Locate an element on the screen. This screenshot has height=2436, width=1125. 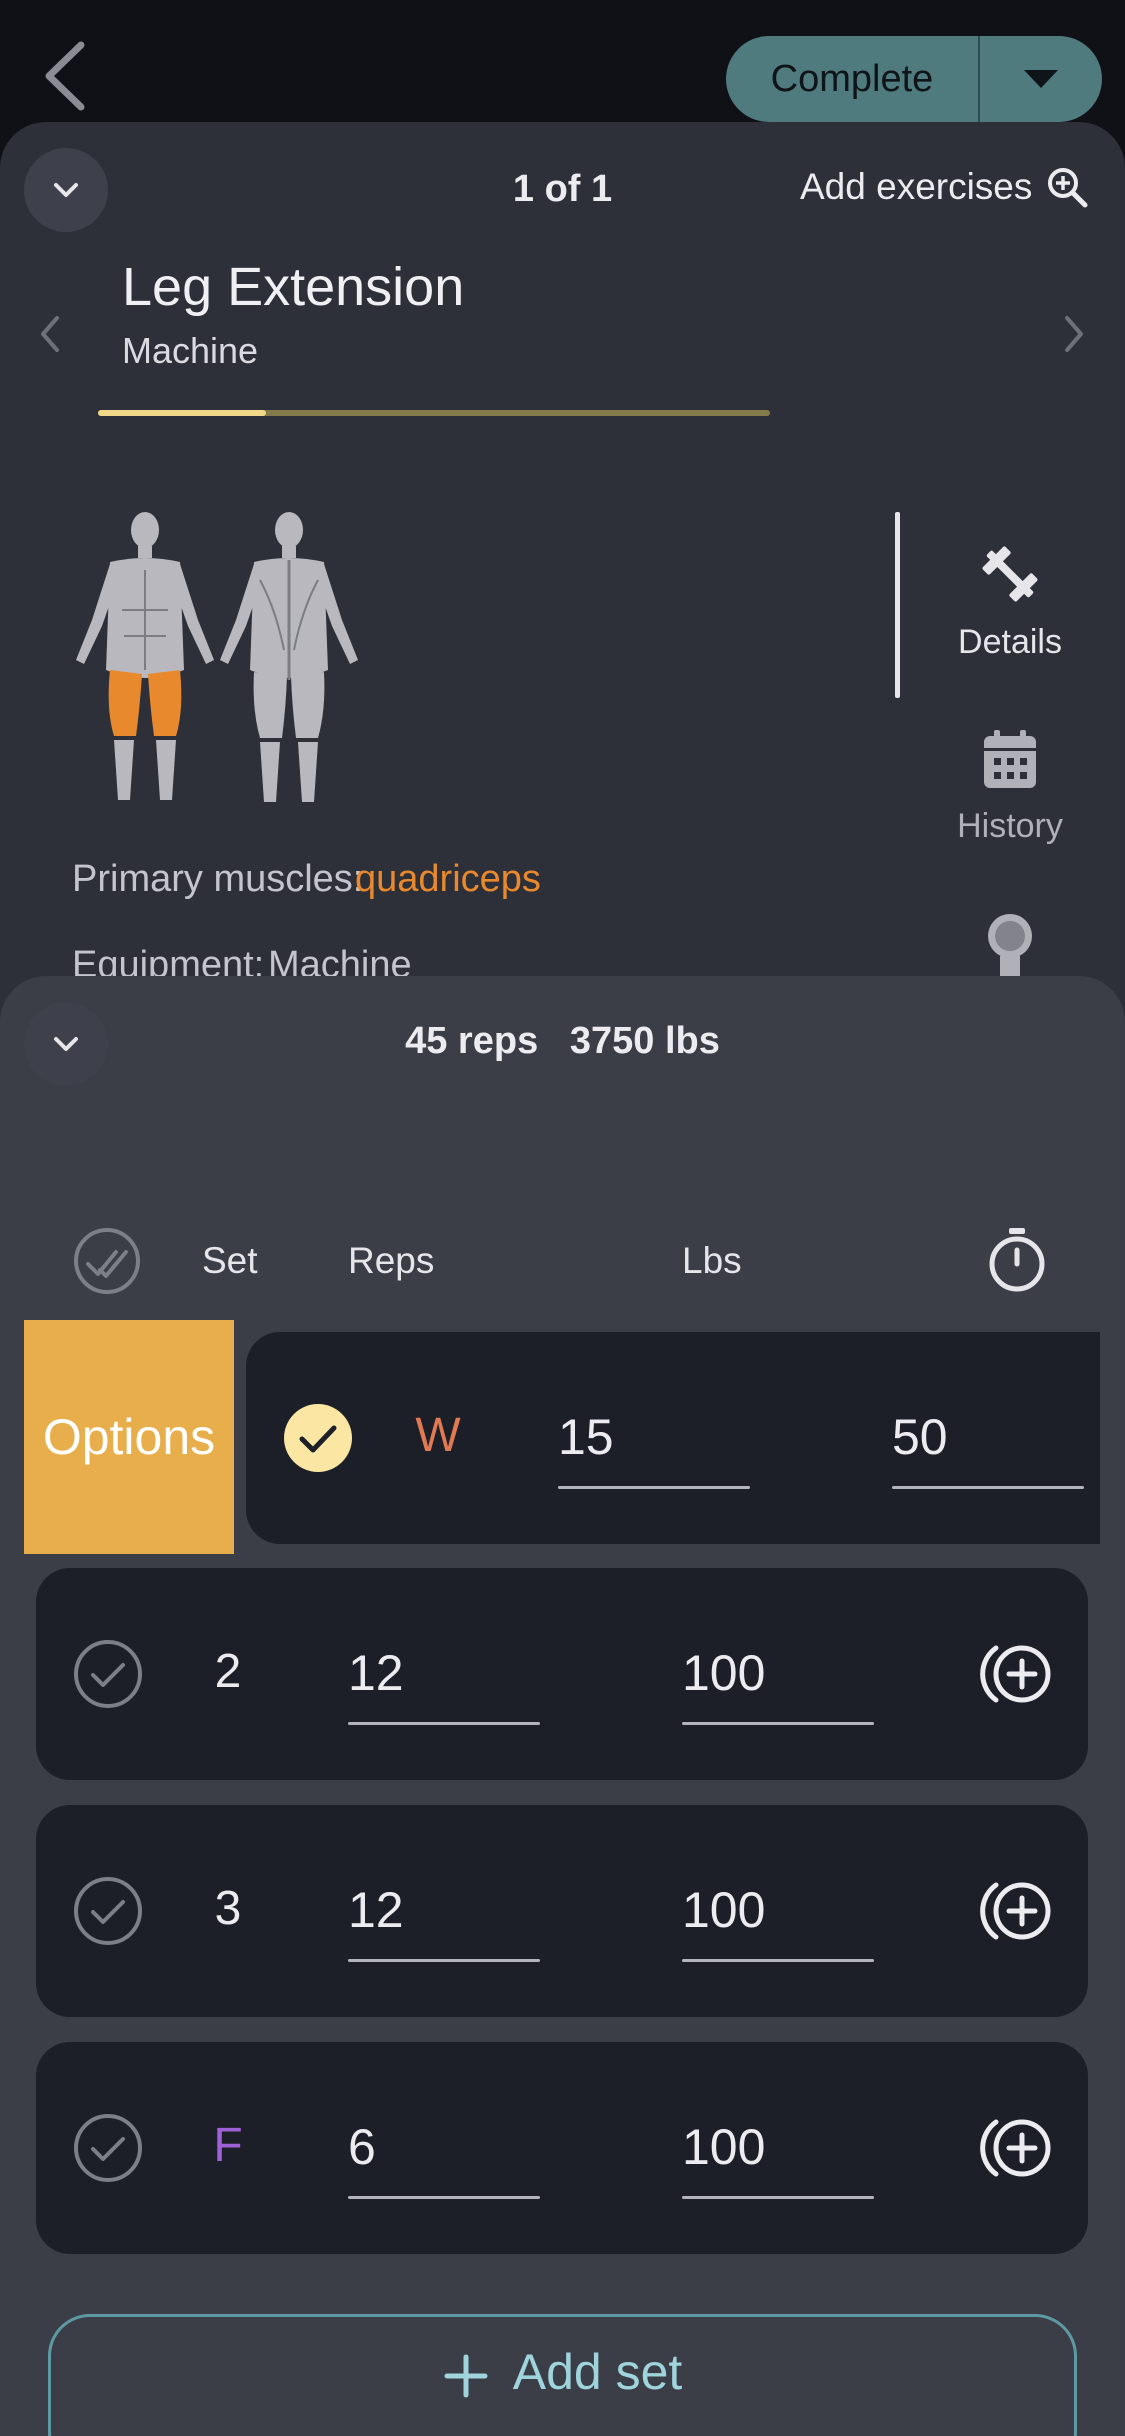
exercise-title: Leg Extension is located at coordinates (293, 287).